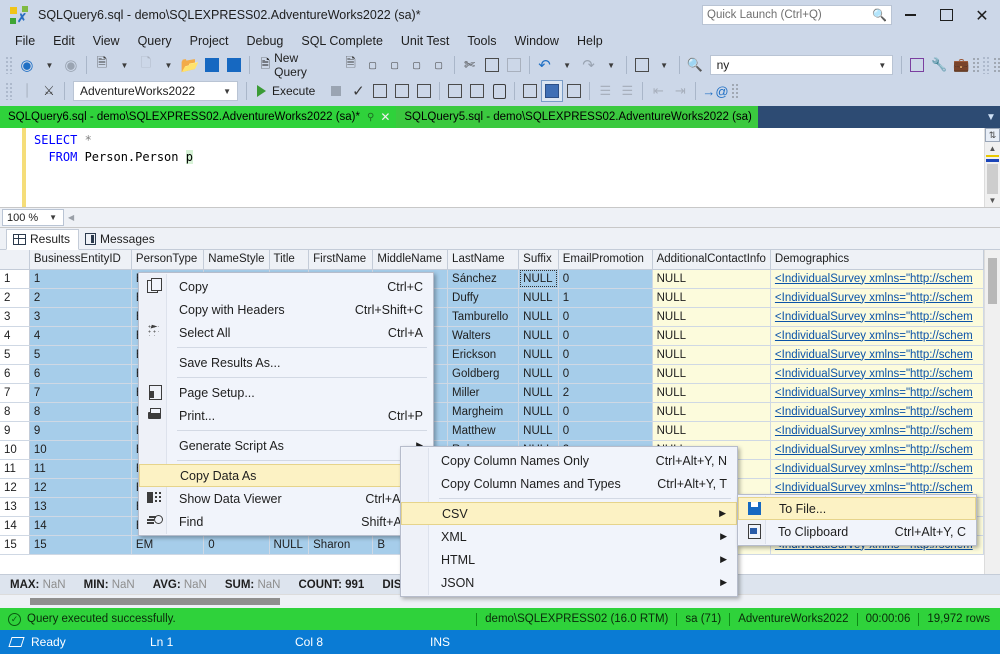 This screenshot has width=1000, height=654. I want to click on navigate-dropdown-icon: ▼, so click(664, 65).